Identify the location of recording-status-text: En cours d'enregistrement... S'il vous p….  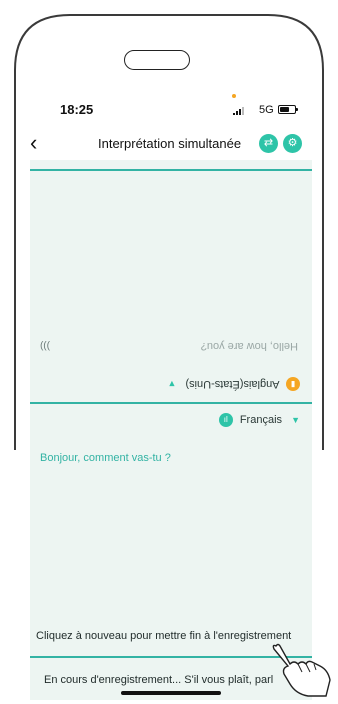
(159, 680).